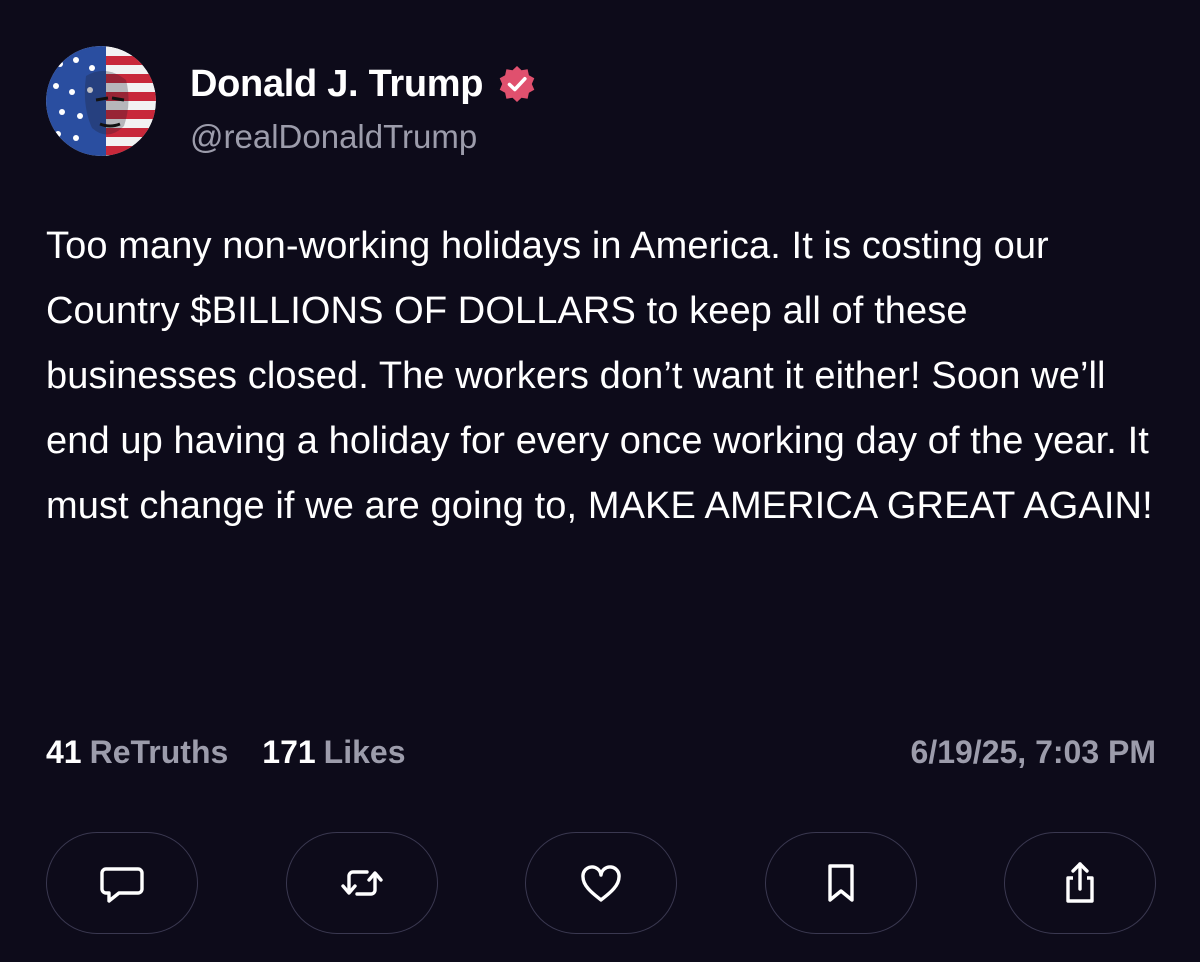 The width and height of the screenshot is (1200, 962). I want to click on likes-count: 171, so click(289, 751).